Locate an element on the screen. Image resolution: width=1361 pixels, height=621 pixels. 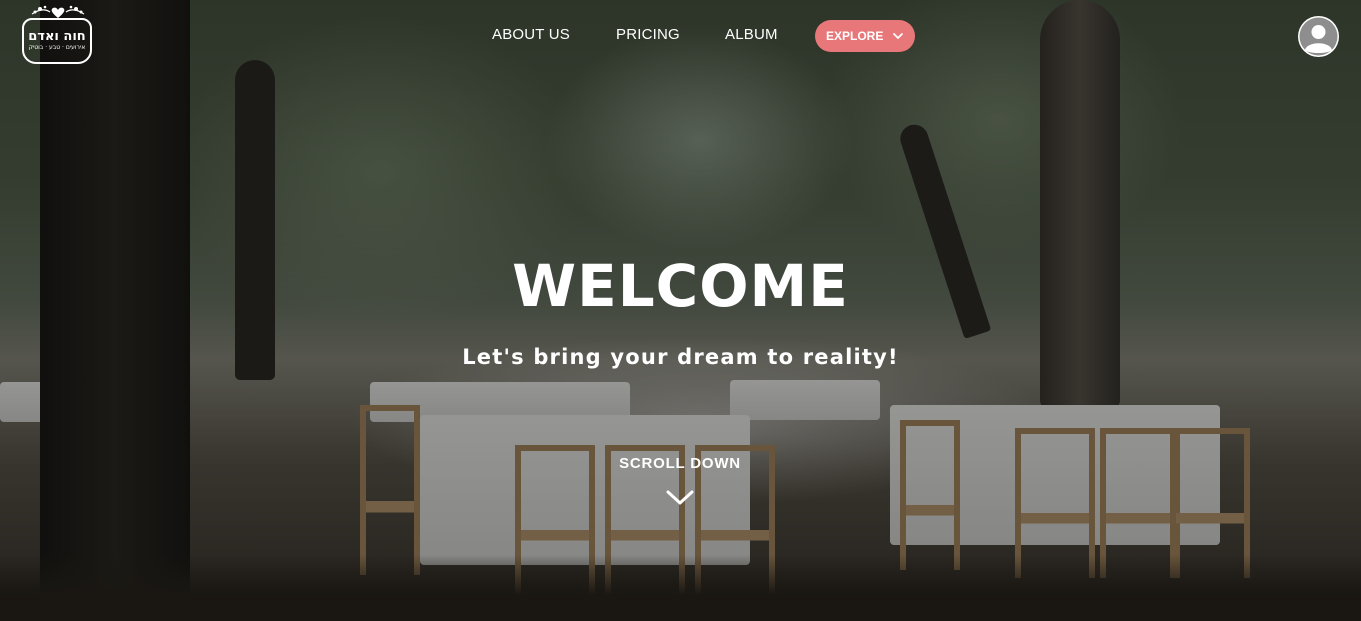
user-avatar is located at coordinates (1318, 36).